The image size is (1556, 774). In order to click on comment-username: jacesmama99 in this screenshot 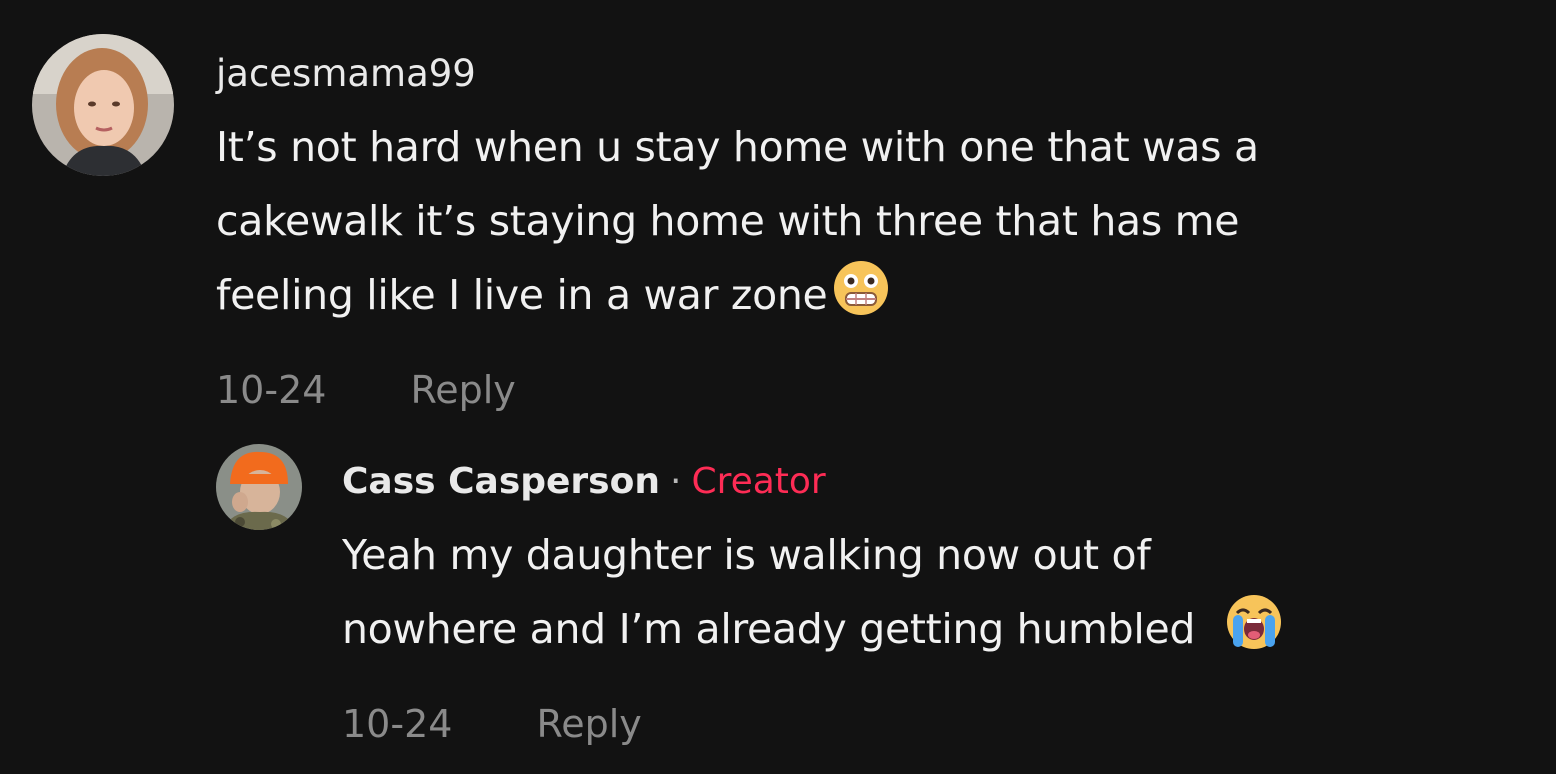, I will do `click(876, 74)`.